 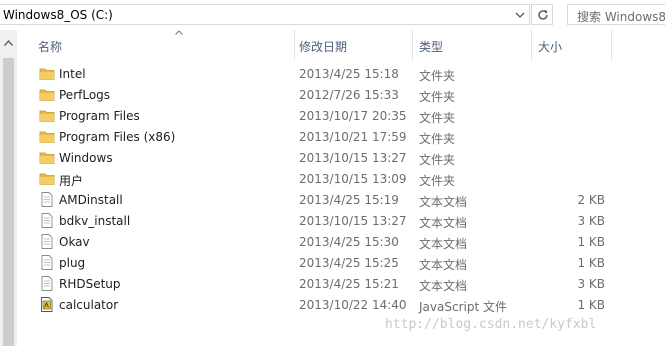 I want to click on file-name: bdkv_install, so click(x=95, y=221).